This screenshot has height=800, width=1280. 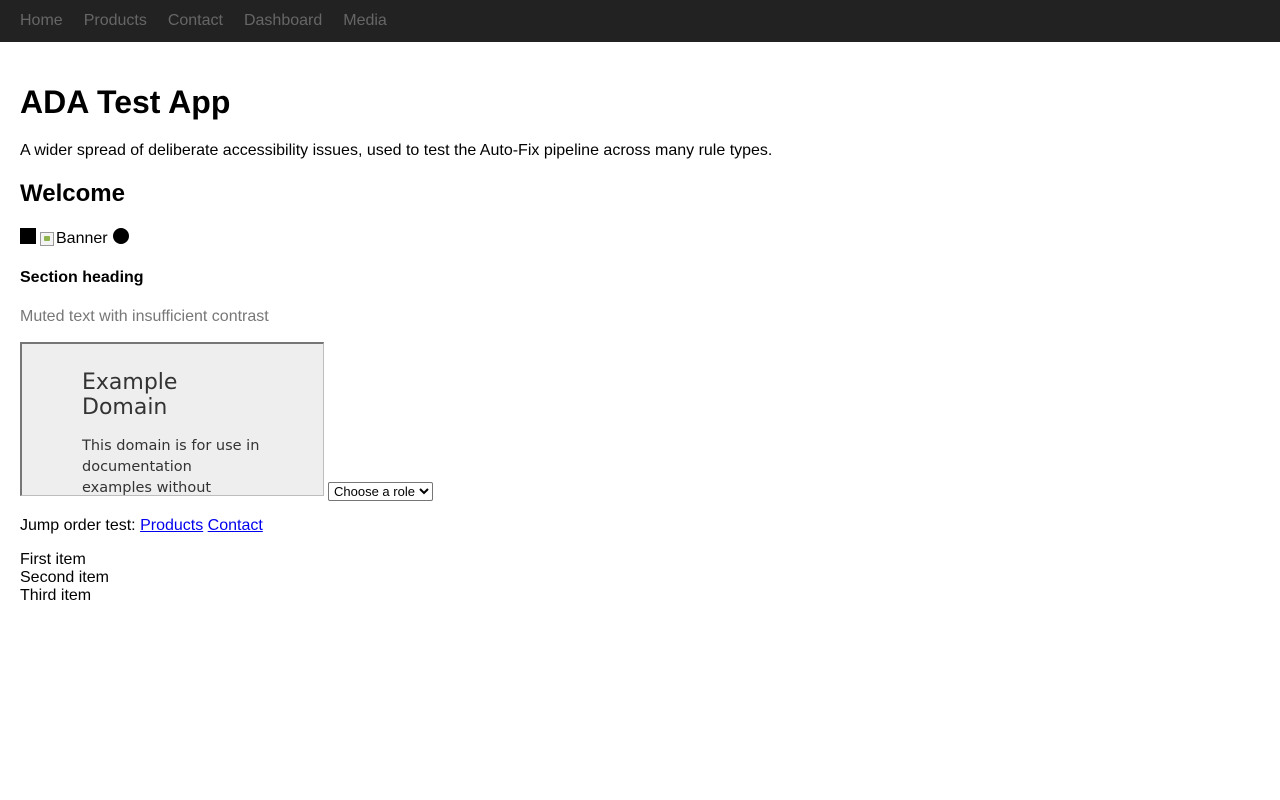 I want to click on nav-products-link: Products, so click(x=115, y=21).